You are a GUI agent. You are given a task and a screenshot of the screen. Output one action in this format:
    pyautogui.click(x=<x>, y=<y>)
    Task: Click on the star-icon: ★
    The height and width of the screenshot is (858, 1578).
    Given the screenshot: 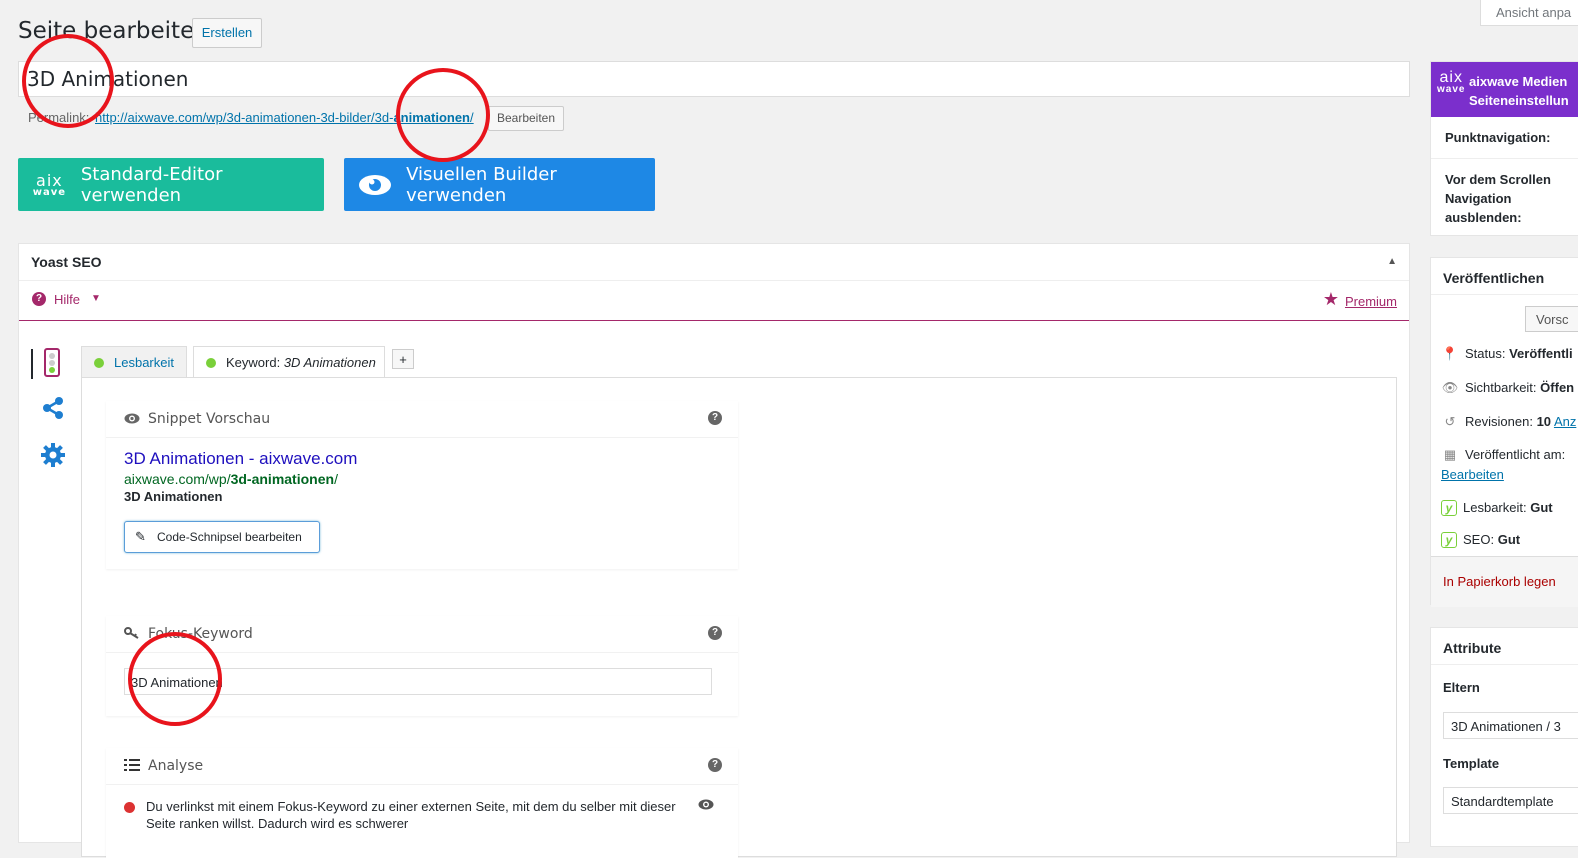 What is the action you would take?
    pyautogui.click(x=1330, y=299)
    